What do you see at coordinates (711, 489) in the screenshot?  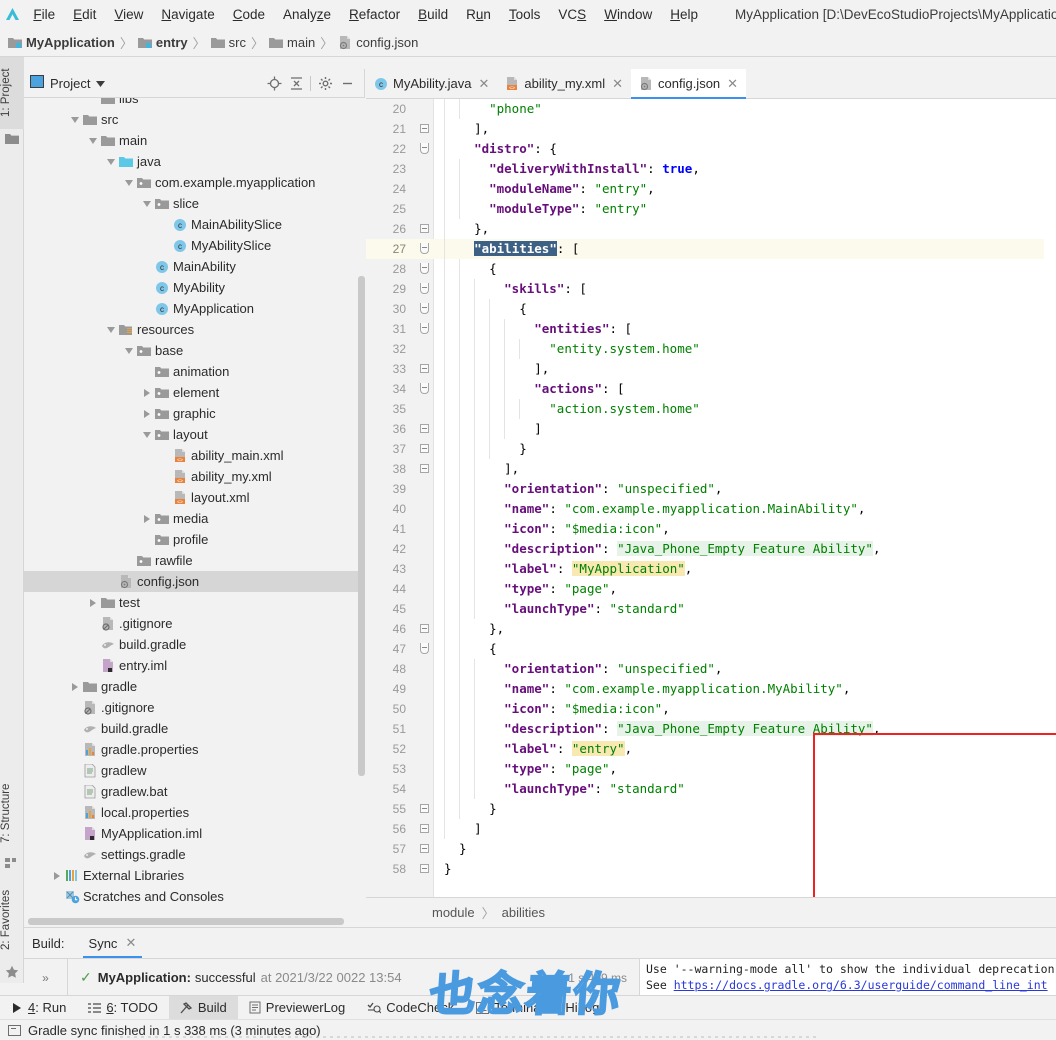 I see `code-line-39: 39 "orientation": "unspecified",` at bounding box center [711, 489].